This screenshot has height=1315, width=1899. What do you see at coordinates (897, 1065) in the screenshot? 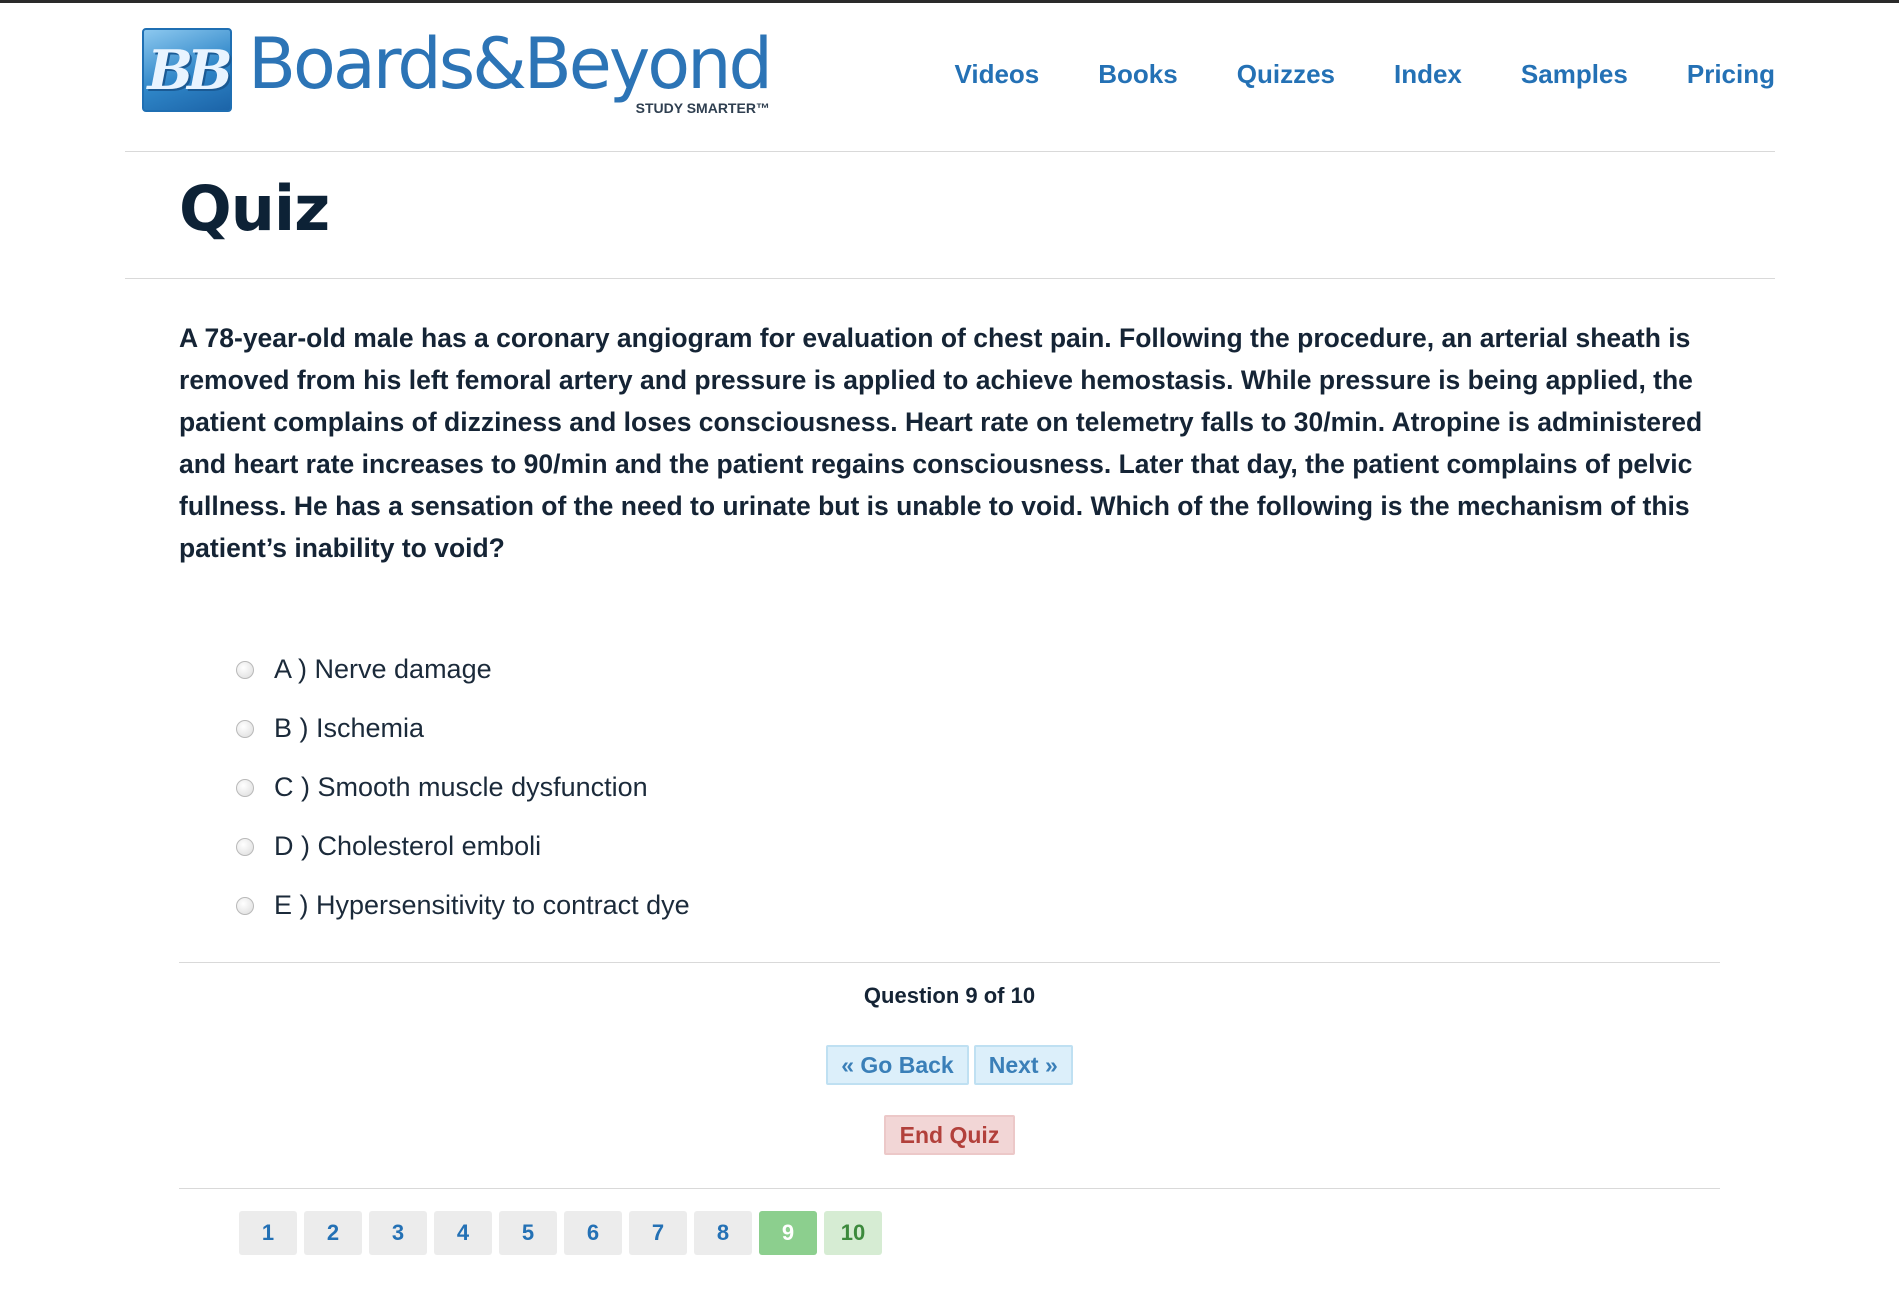
I see `go-back-button: « Go Back` at bounding box center [897, 1065].